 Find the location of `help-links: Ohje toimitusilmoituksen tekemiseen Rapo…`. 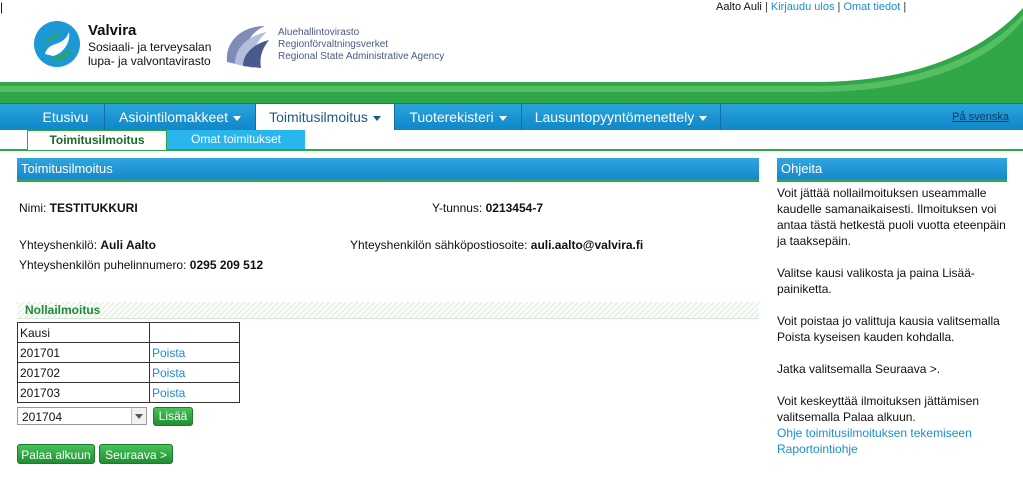

help-links: Ohje toimitusilmoituksen tekemiseen Rapo… is located at coordinates (892, 441).